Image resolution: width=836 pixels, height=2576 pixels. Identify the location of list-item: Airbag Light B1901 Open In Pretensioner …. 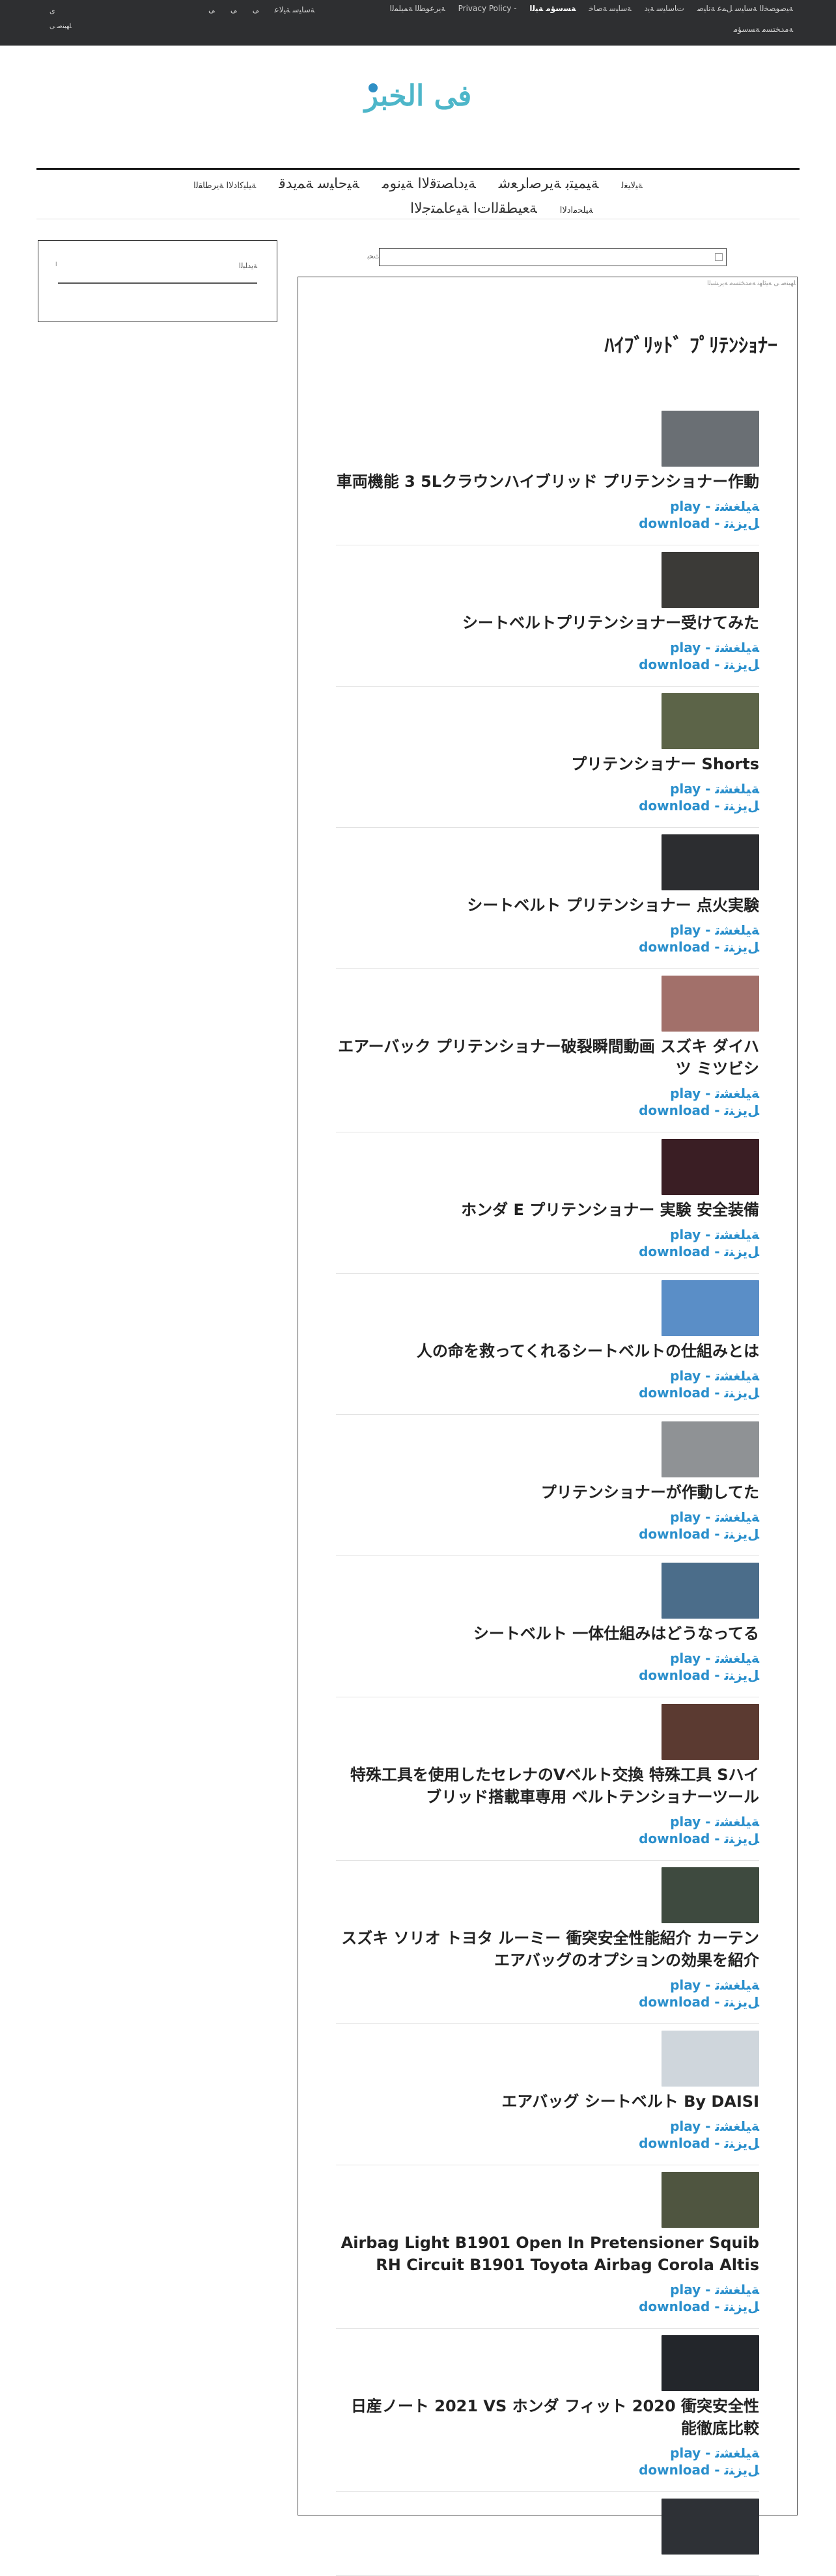
(547, 2247).